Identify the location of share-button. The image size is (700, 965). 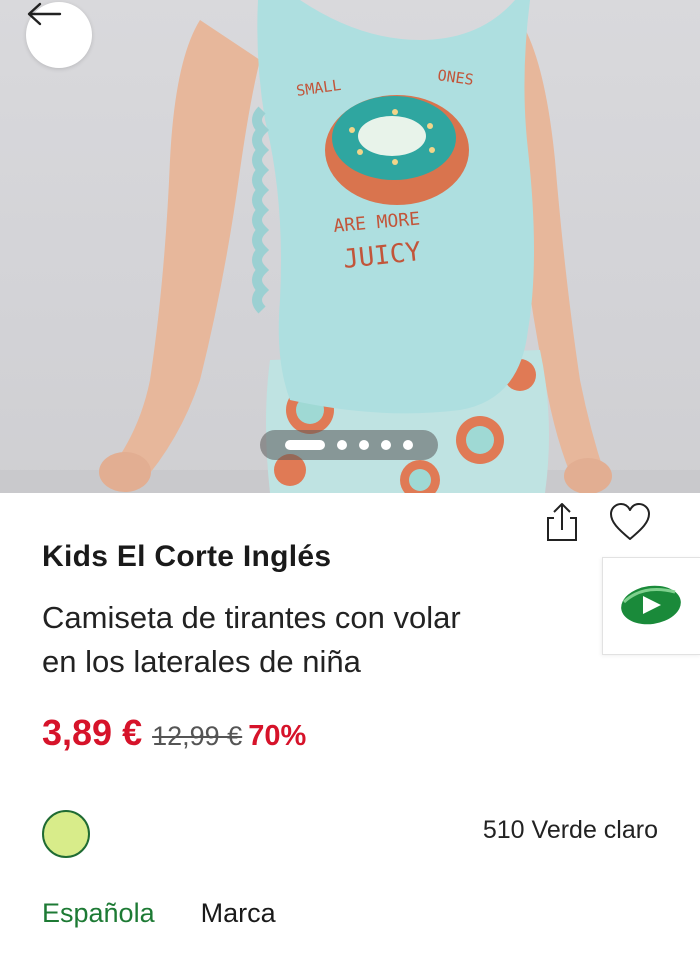
(562, 522).